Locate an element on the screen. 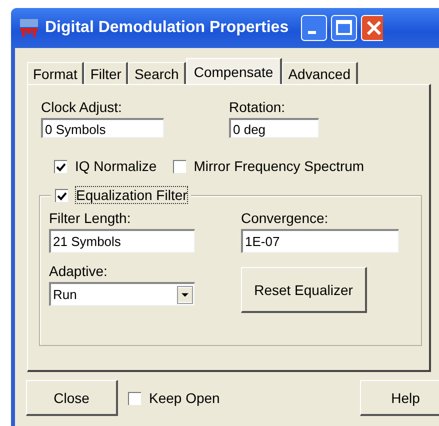 This screenshot has height=426, width=439. minimize-icon is located at coordinates (313, 28).